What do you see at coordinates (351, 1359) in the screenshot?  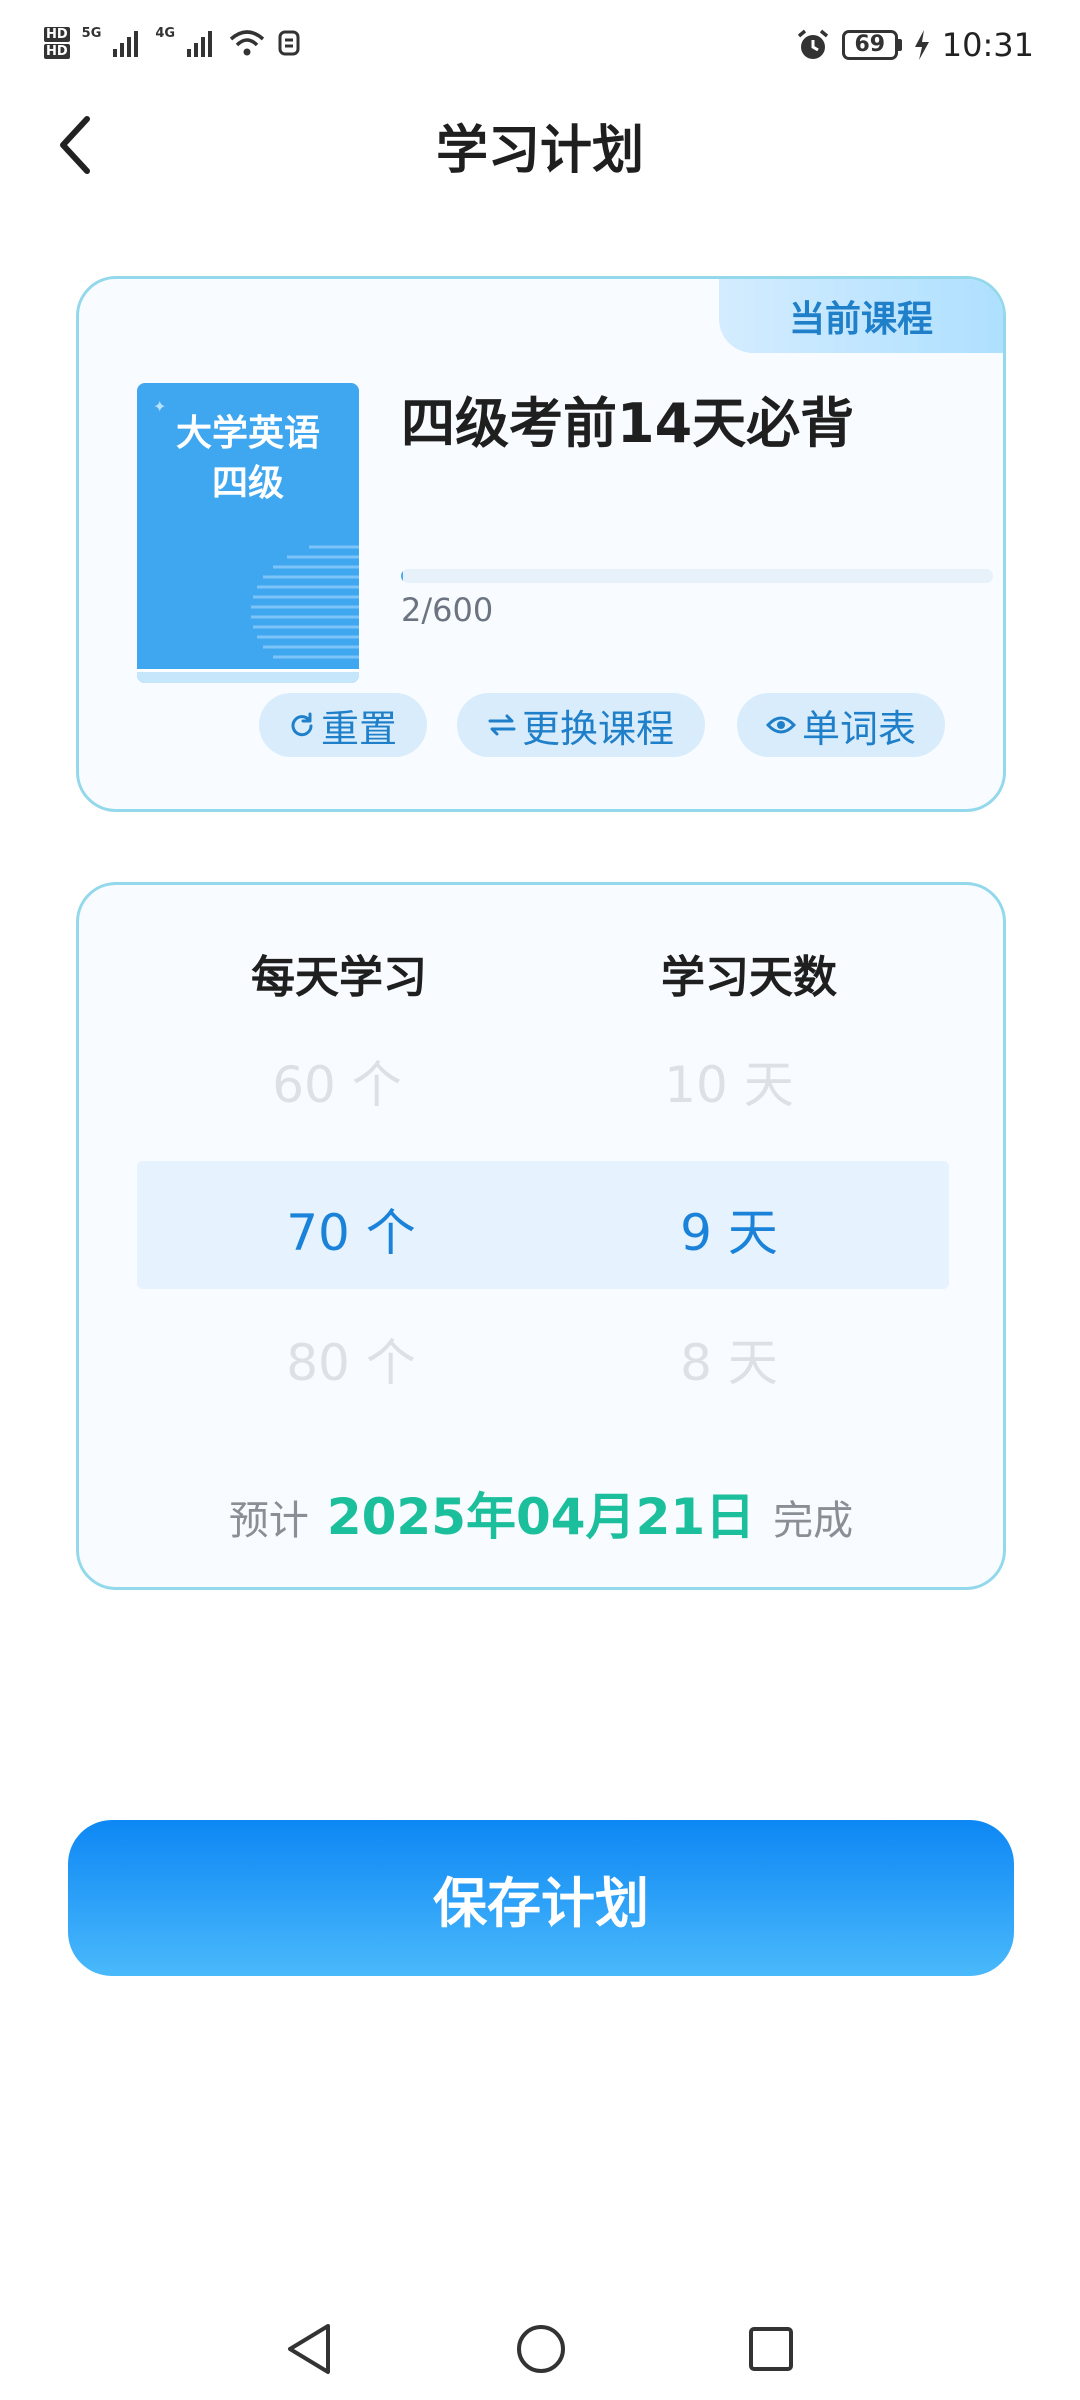 I see `daily-option: 80 个` at bounding box center [351, 1359].